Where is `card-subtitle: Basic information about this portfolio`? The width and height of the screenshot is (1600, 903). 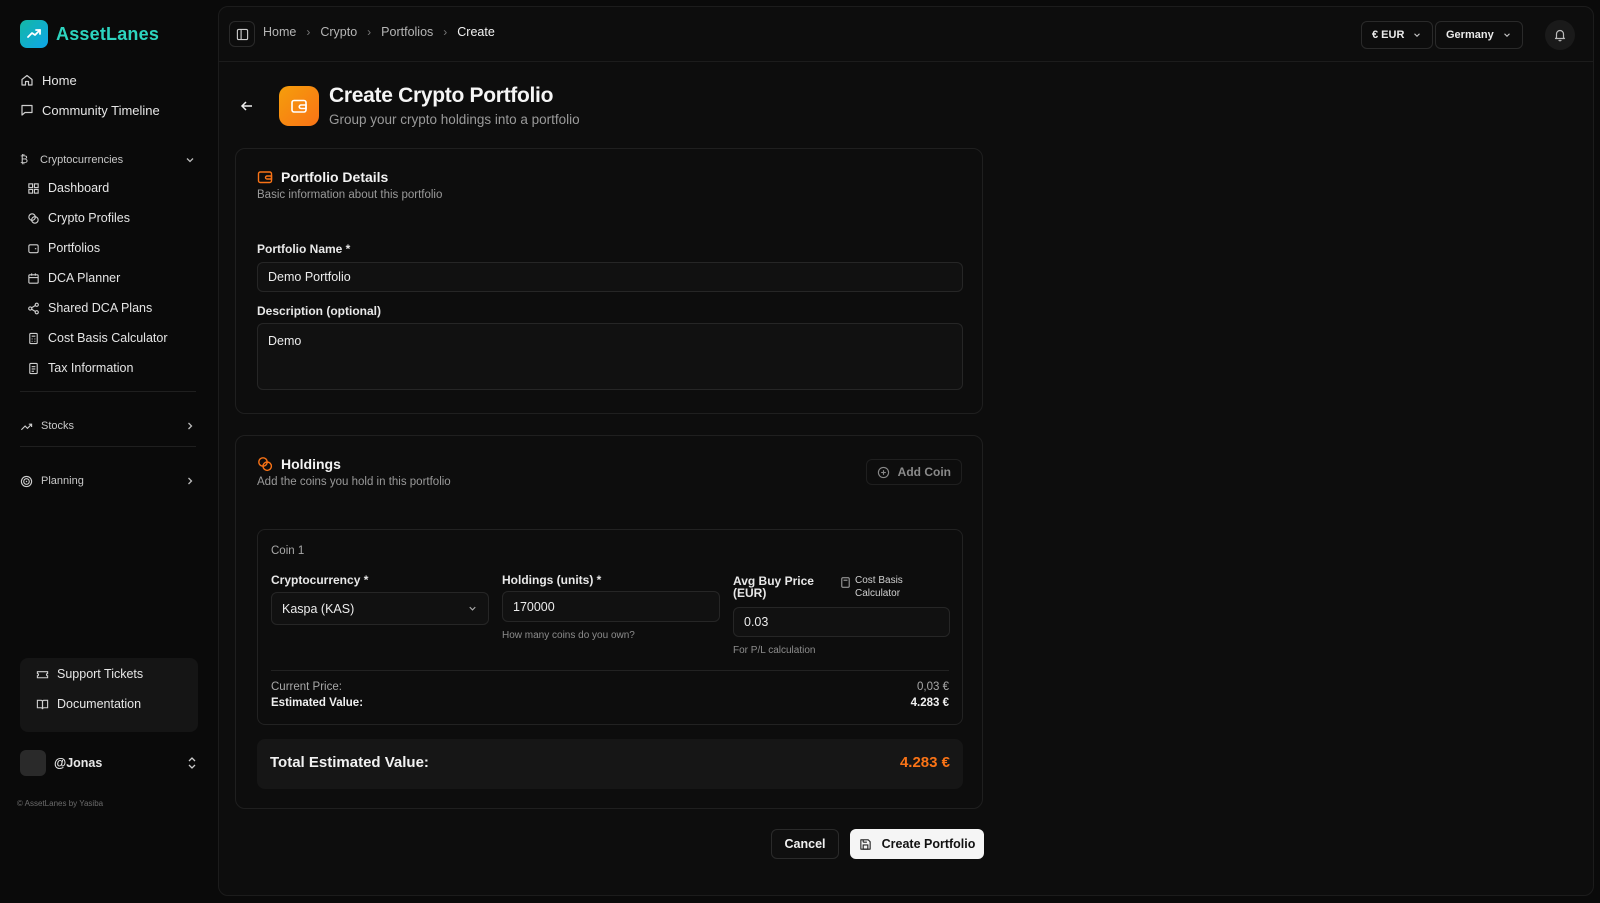 card-subtitle: Basic information about this portfolio is located at coordinates (350, 195).